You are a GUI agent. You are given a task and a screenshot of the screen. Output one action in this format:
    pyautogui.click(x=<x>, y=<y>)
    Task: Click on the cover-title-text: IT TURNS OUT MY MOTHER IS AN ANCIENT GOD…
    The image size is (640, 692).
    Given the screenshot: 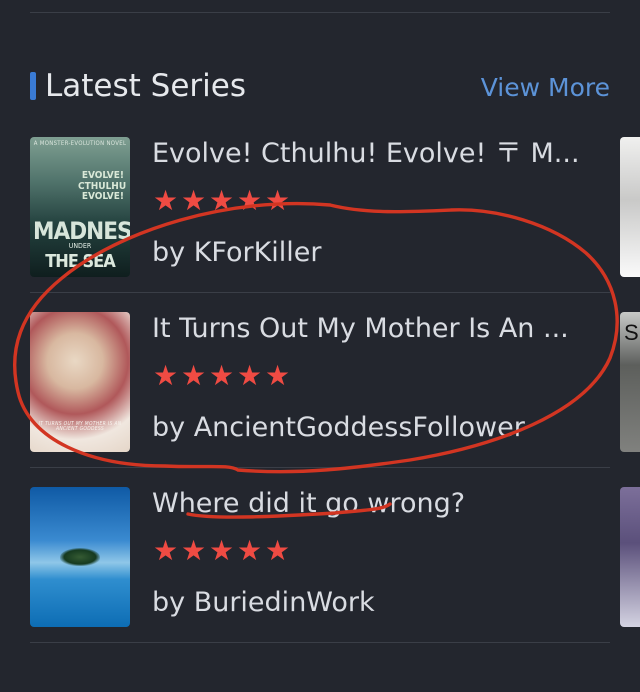 What is the action you would take?
    pyautogui.click(x=80, y=426)
    